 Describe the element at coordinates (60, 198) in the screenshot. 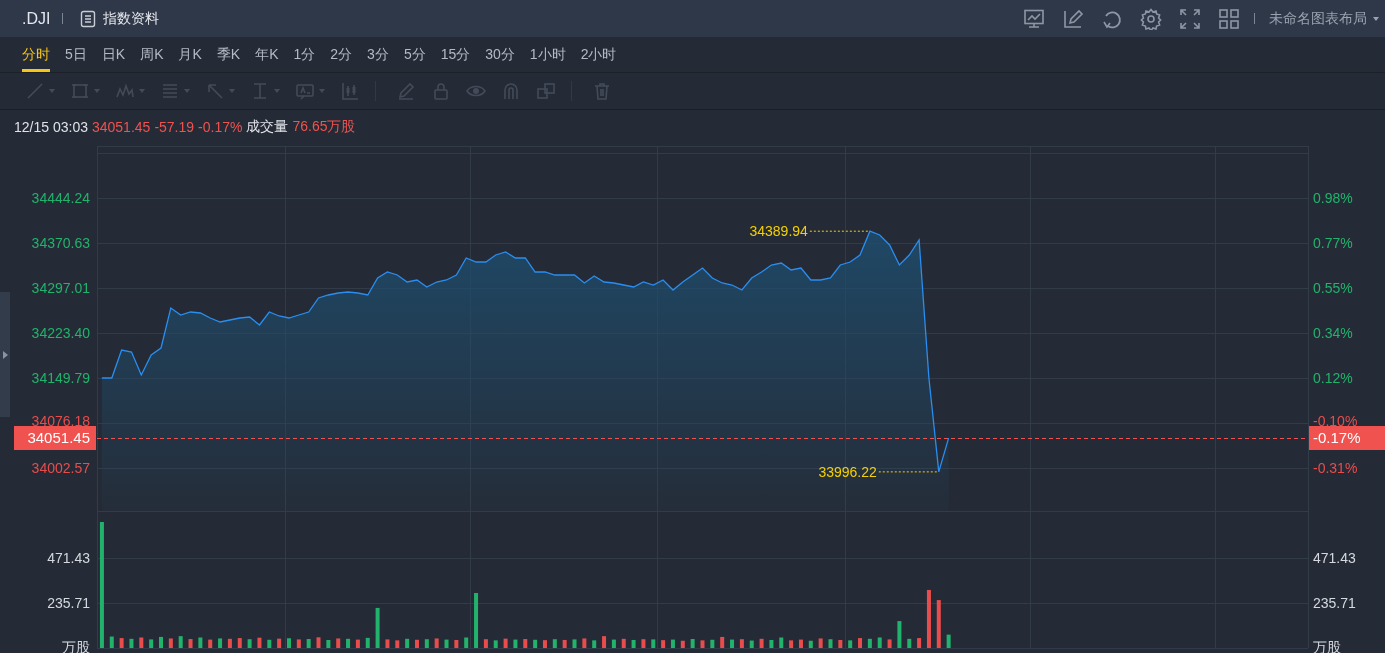

I see `axis-label: 34444.24` at that location.